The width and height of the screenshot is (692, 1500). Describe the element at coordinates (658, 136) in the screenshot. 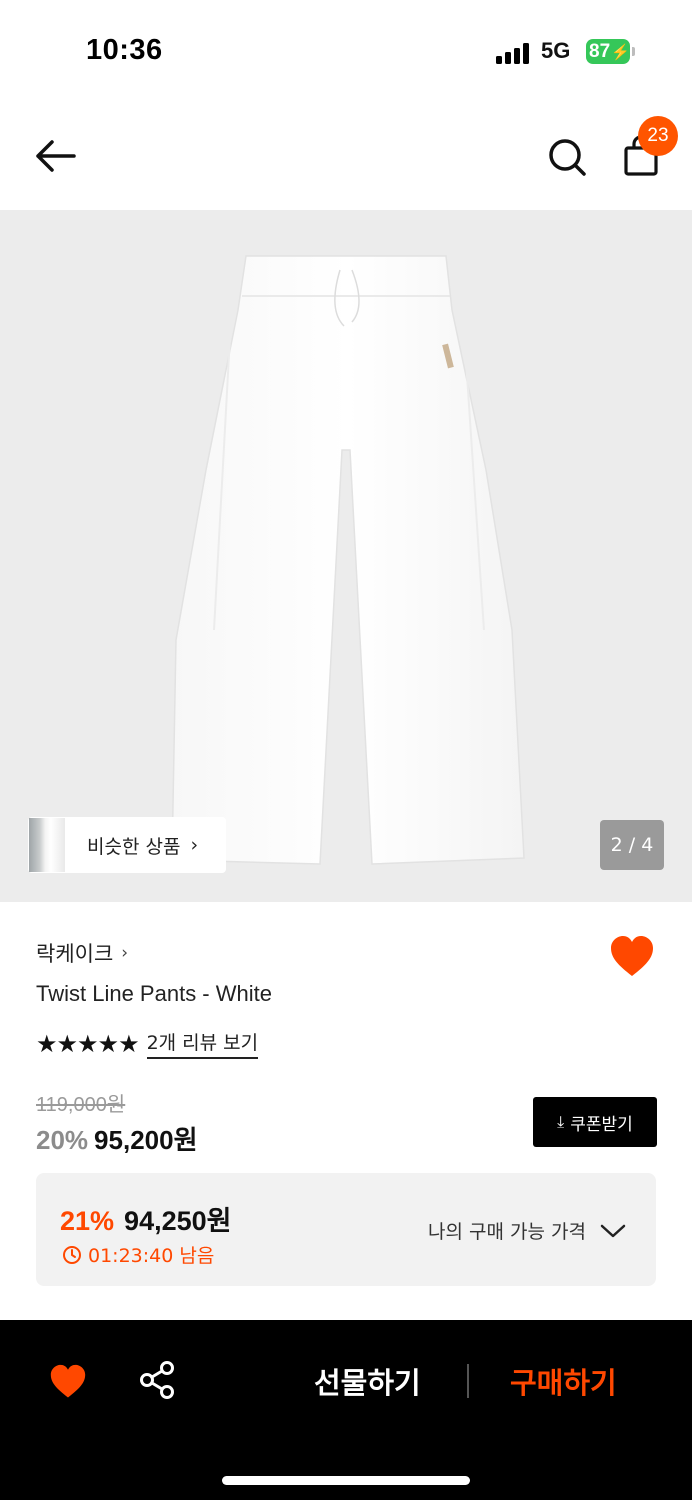

I see `cart-count-badge: 23` at that location.